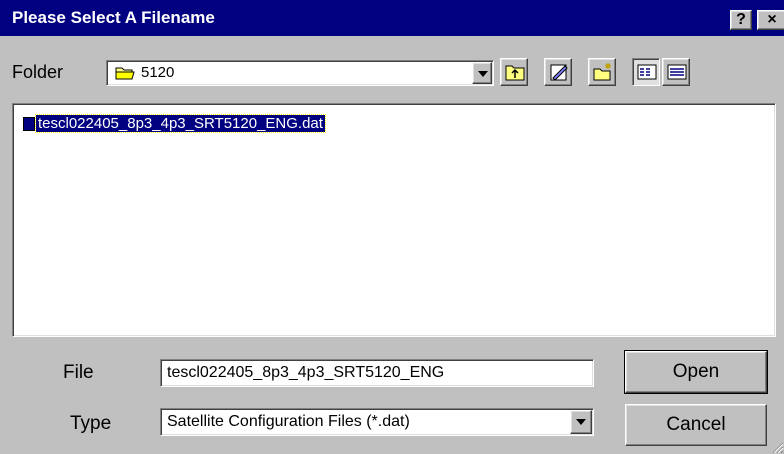 The image size is (784, 454). Describe the element at coordinates (180, 123) in the screenshot. I see `file-name: tescl022405_8p3_4p3_SRT5120_ENG.dat` at that location.